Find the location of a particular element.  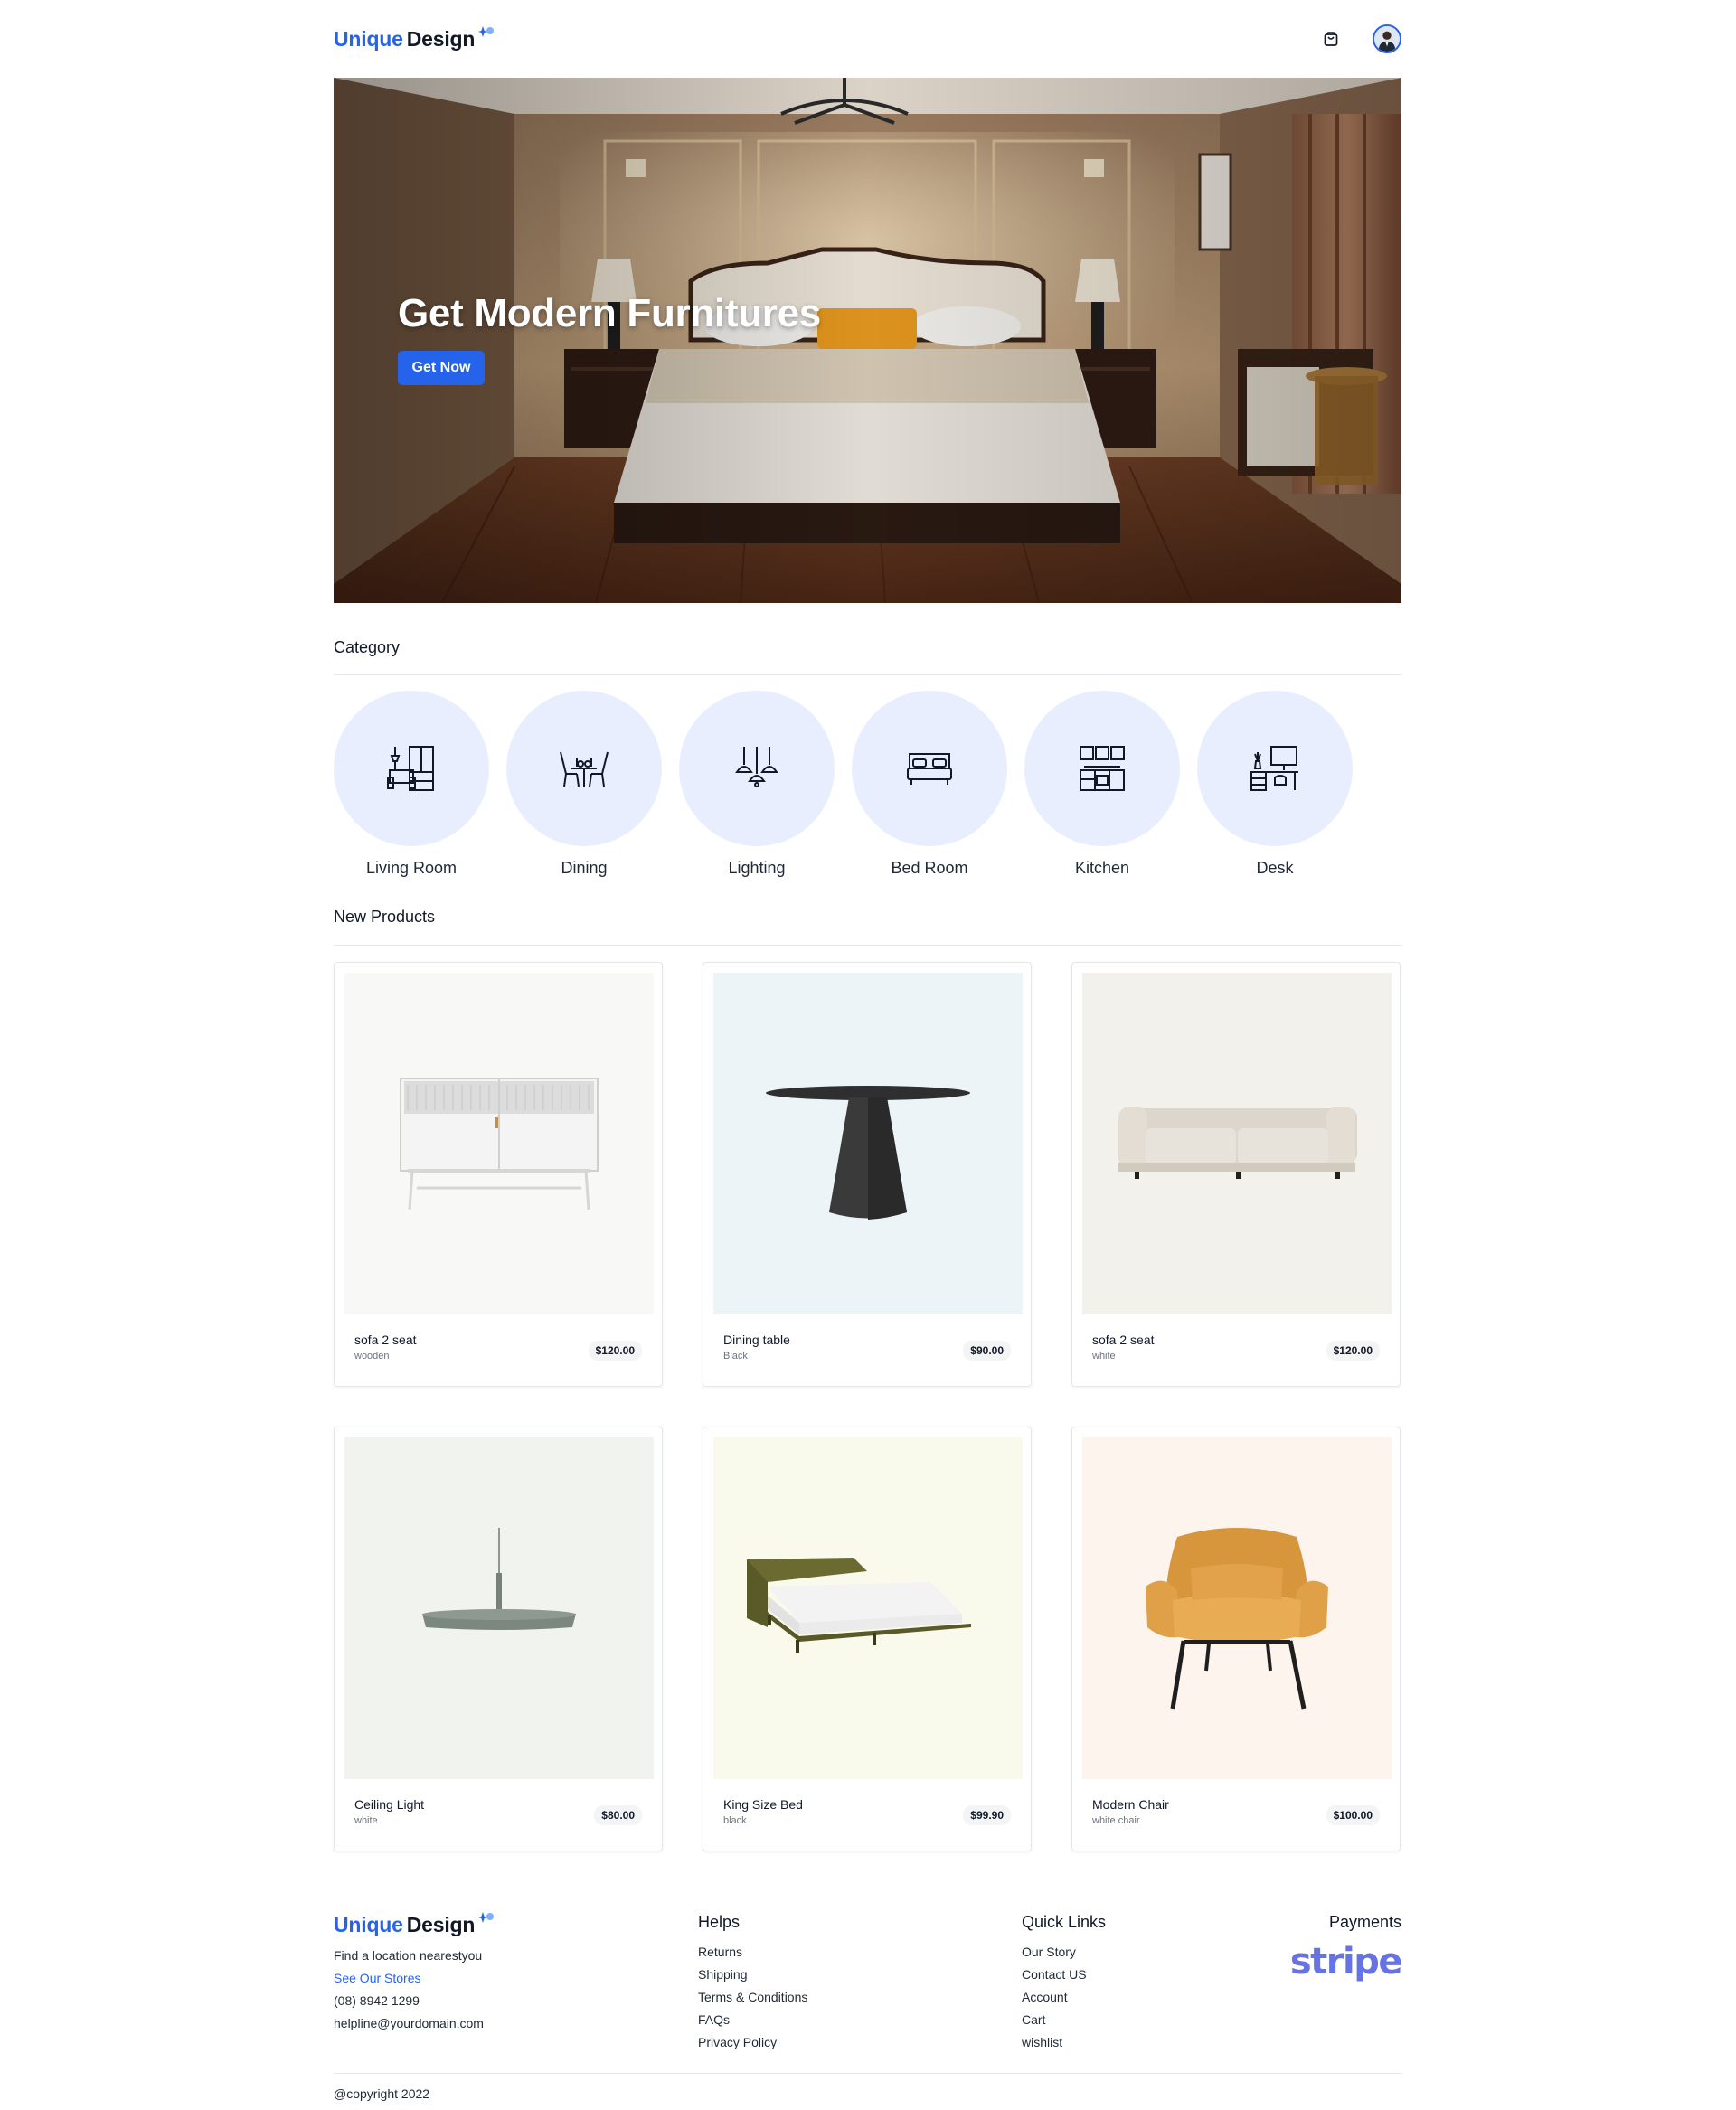

category-dining: Dining is located at coordinates (584, 784).